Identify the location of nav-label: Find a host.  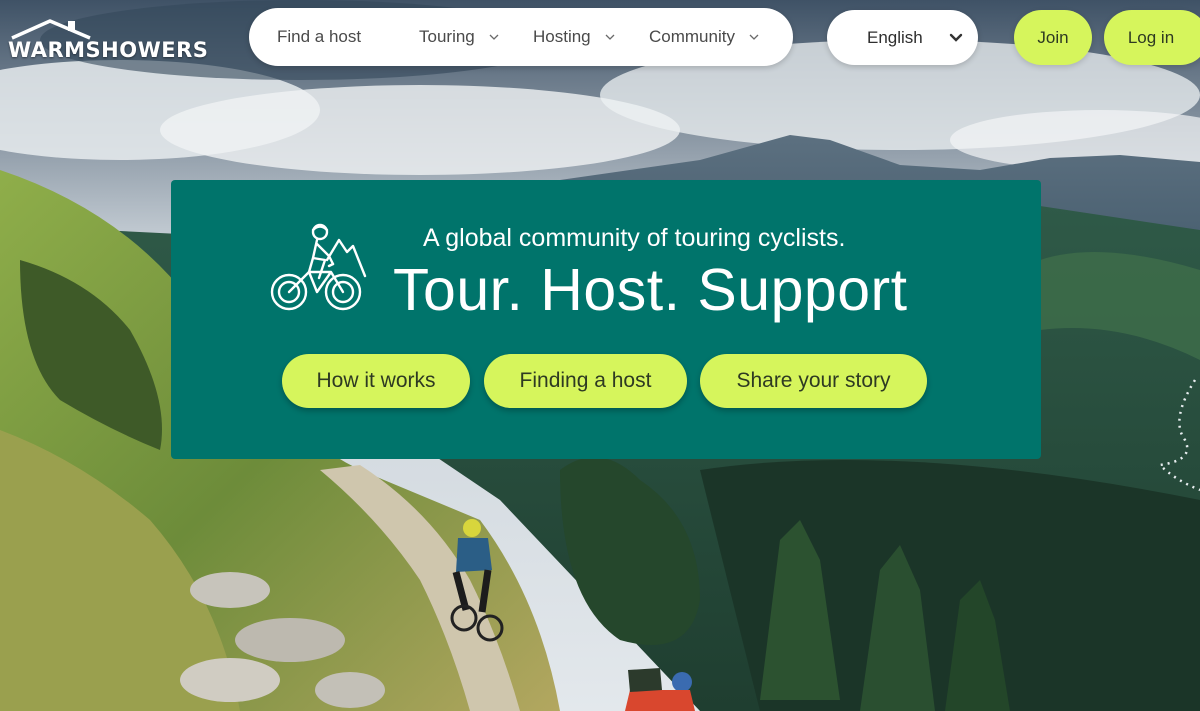
(319, 36).